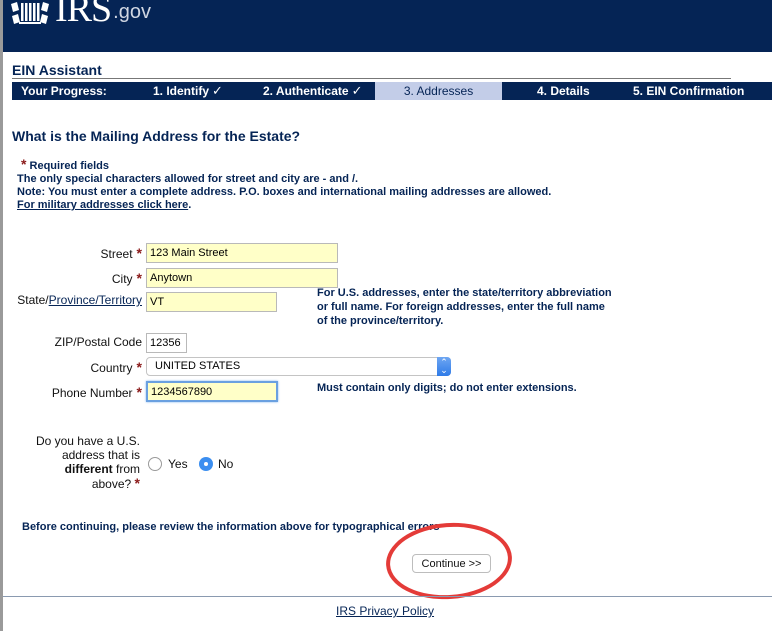 This screenshot has height=631, width=772. What do you see at coordinates (64, 91) in the screenshot?
I see `progress-label: Your Progress:` at bounding box center [64, 91].